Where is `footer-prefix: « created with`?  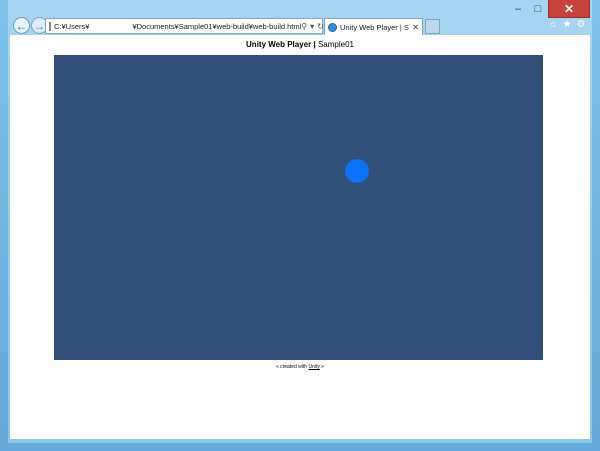 footer-prefix: « created with is located at coordinates (292, 367).